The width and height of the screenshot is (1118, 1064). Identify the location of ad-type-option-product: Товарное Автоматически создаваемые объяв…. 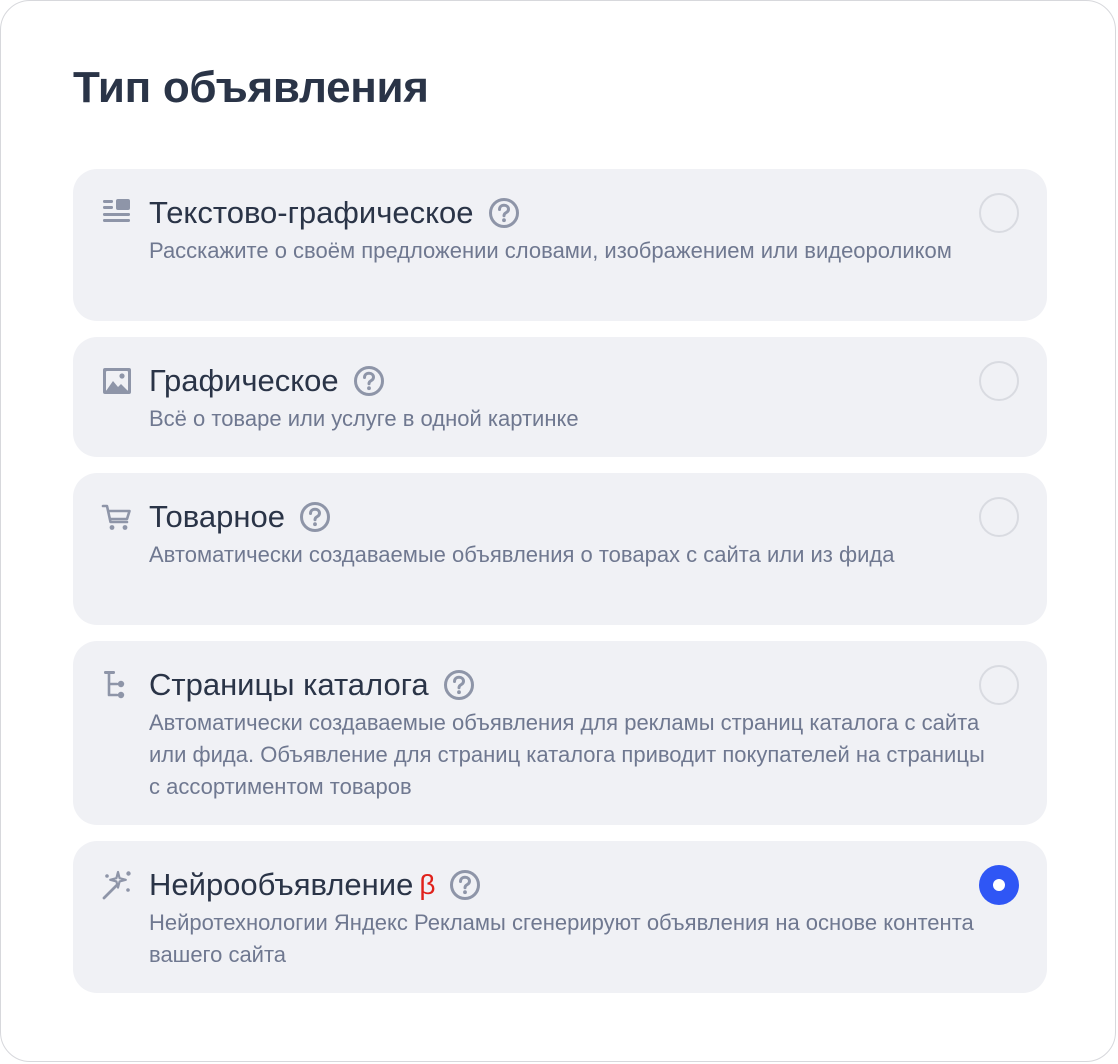
(560, 549).